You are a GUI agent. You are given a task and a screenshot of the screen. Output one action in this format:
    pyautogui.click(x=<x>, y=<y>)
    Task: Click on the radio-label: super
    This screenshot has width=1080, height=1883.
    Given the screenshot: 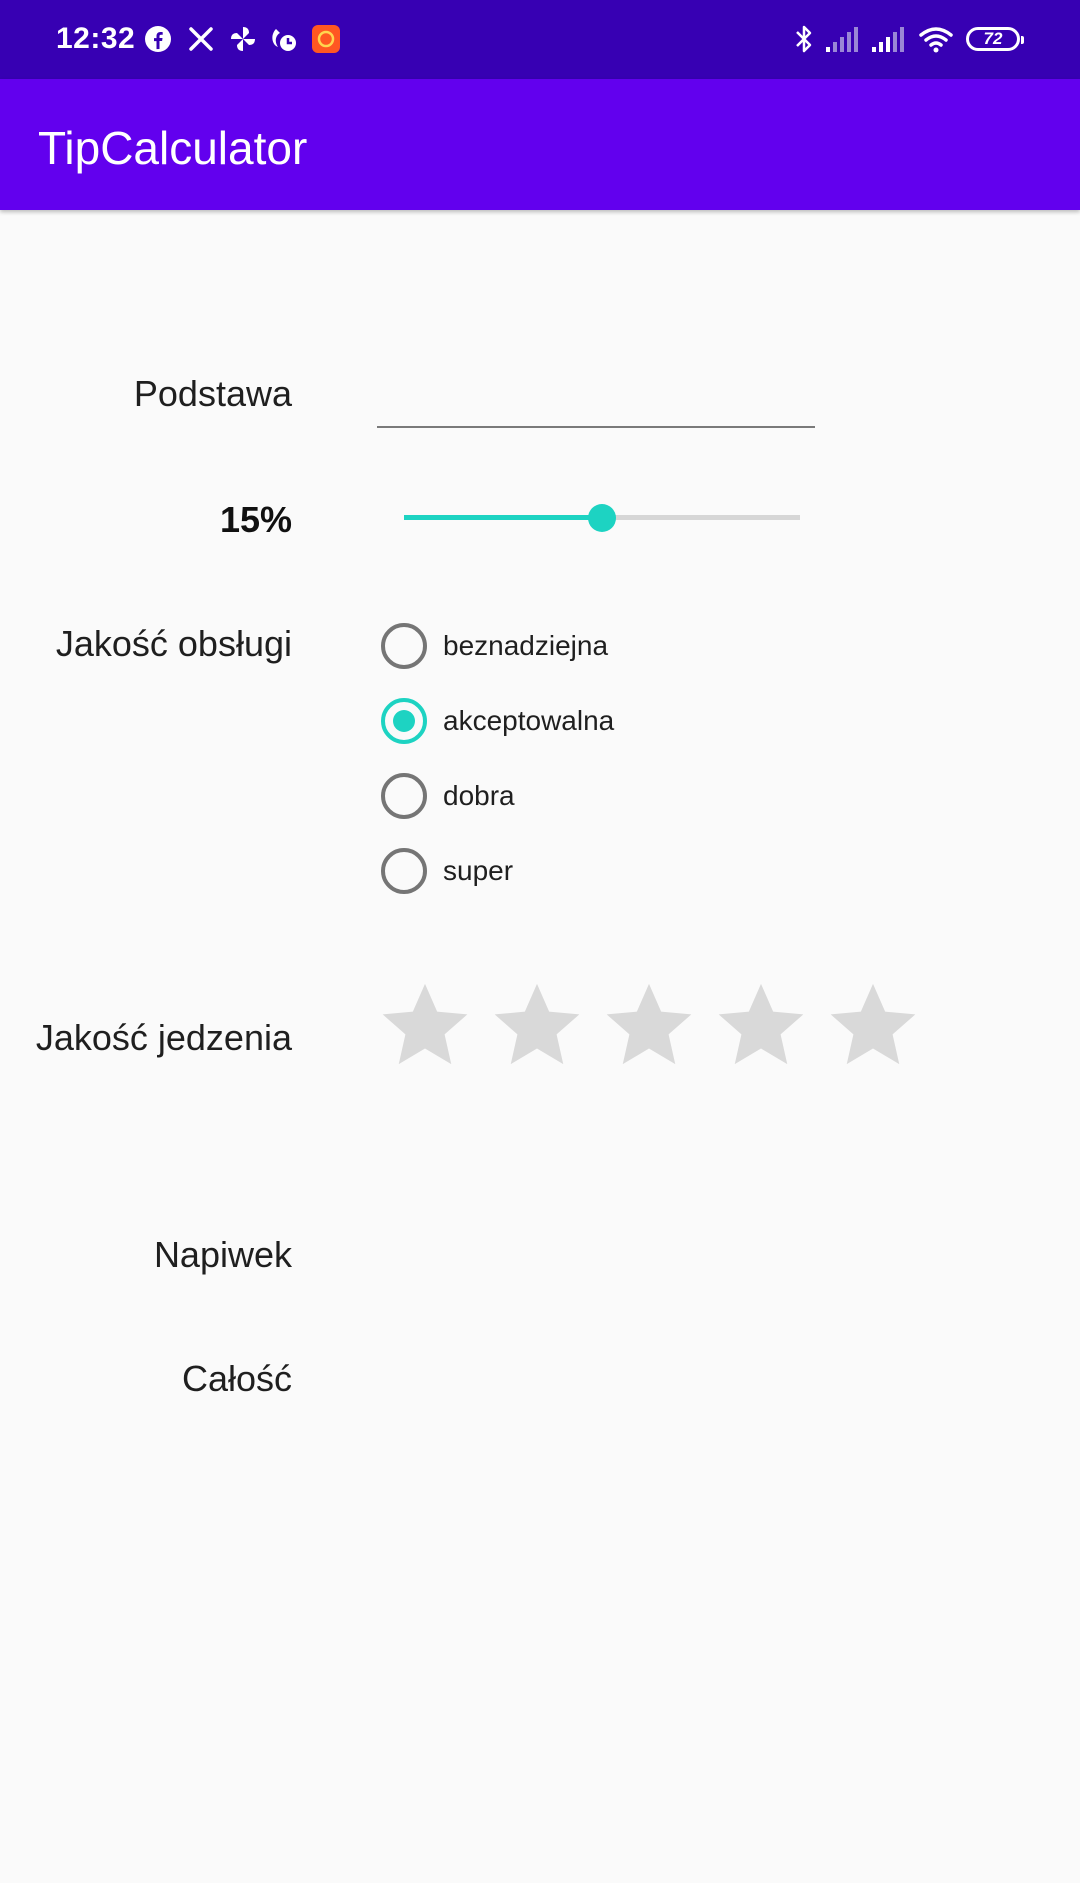 What is the action you would take?
    pyautogui.click(x=478, y=870)
    